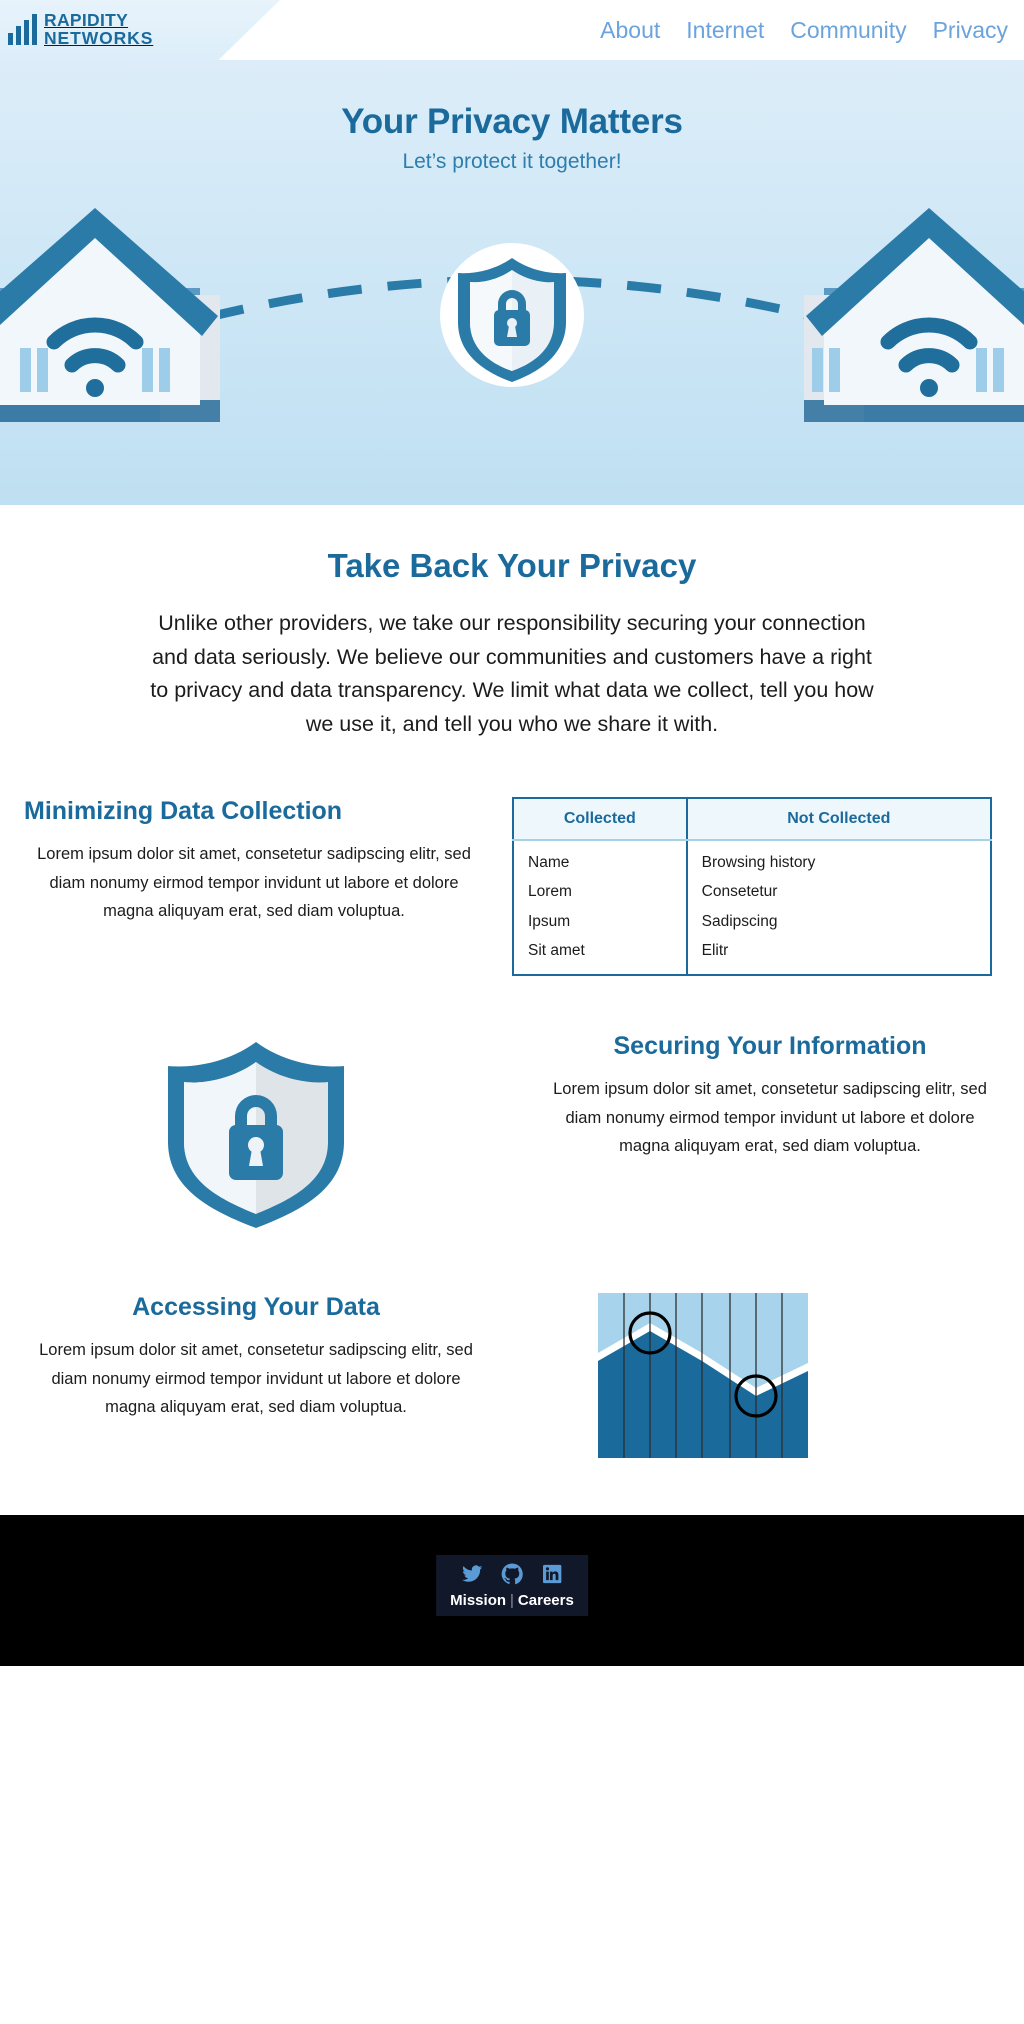 The width and height of the screenshot is (1024, 2024). I want to click on feature-3-image-column, so click(768, 1378).